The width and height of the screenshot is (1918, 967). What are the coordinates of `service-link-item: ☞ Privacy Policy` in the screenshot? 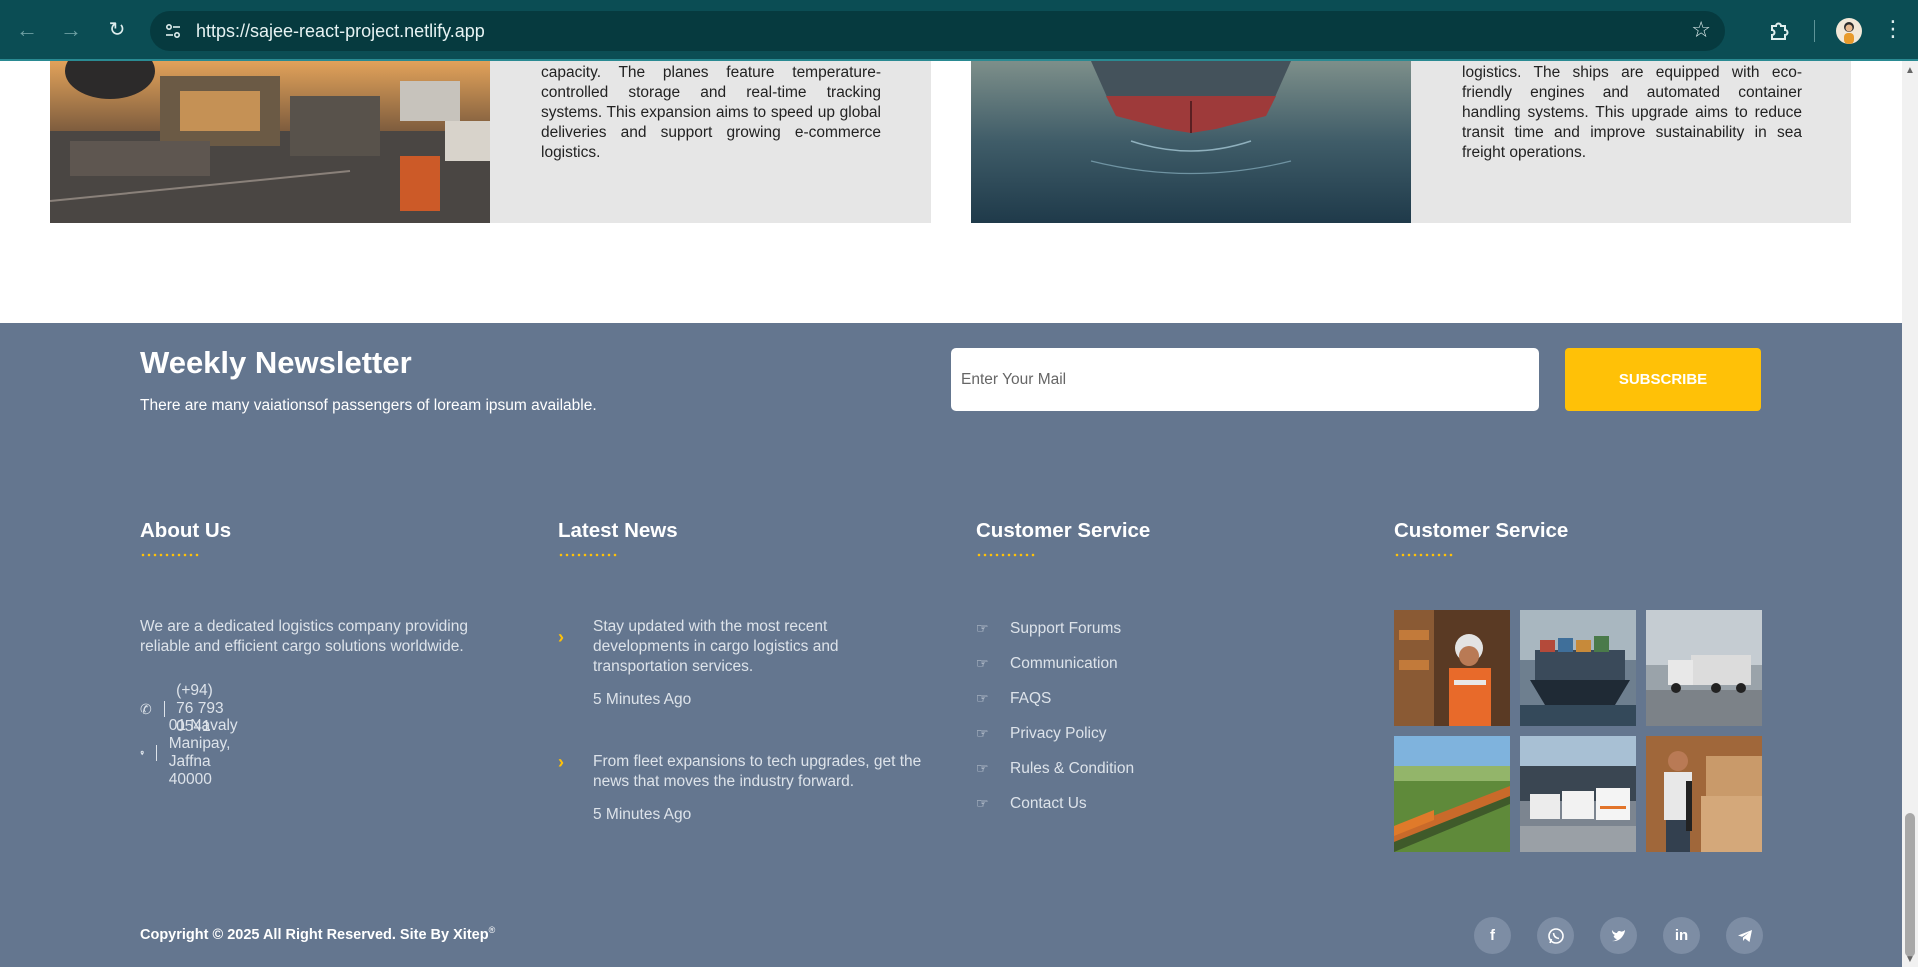 It's located at (1055, 733).